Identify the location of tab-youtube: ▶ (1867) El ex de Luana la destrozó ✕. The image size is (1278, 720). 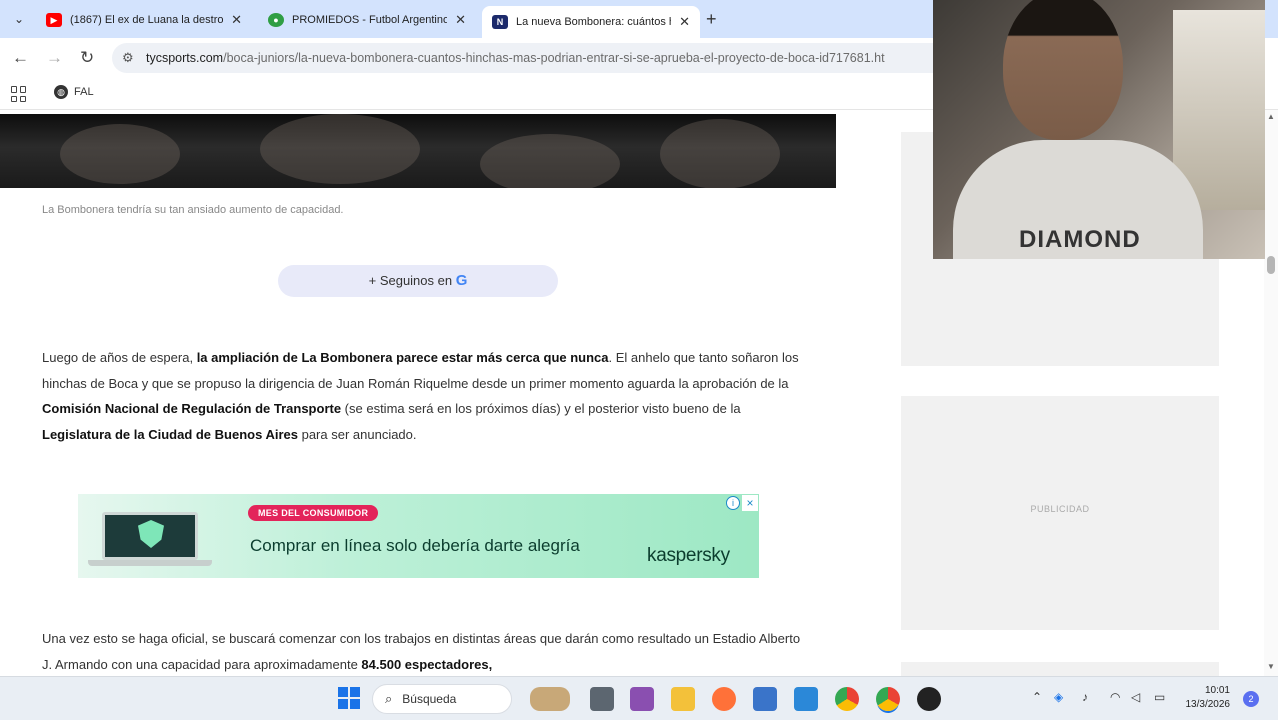
(144, 20).